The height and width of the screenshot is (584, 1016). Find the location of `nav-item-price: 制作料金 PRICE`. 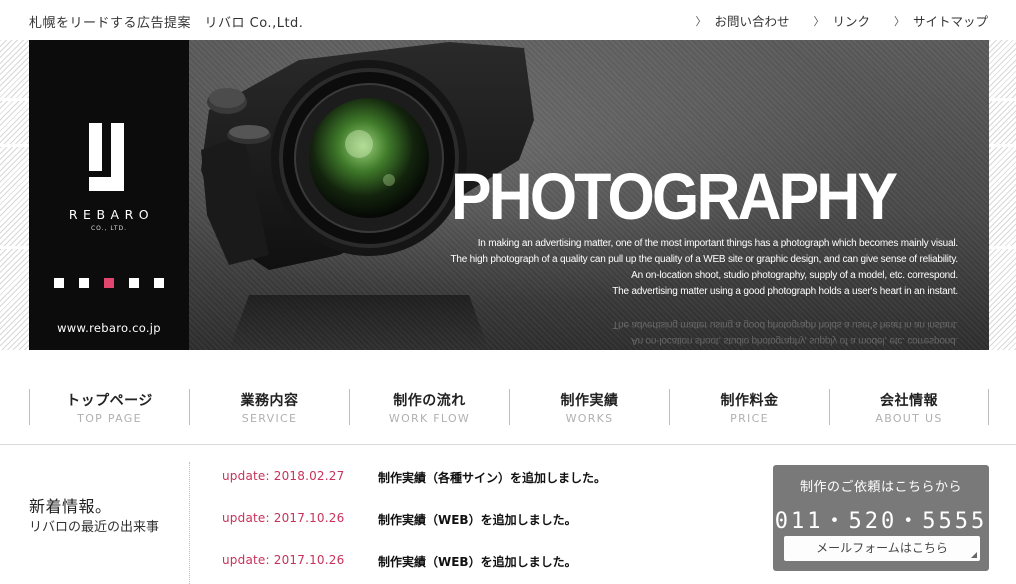

nav-item-price: 制作料金 PRICE is located at coordinates (749, 407).